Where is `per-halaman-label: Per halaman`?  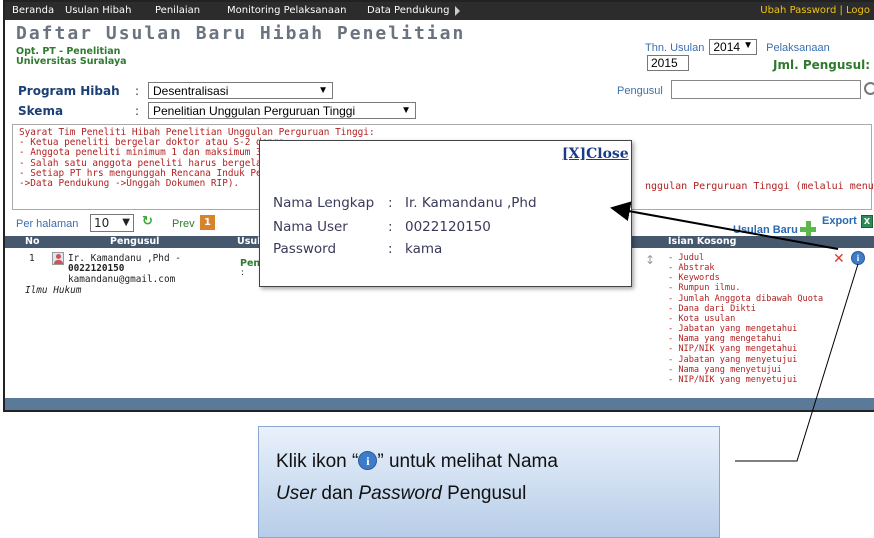 per-halaman-label: Per halaman is located at coordinates (47, 224).